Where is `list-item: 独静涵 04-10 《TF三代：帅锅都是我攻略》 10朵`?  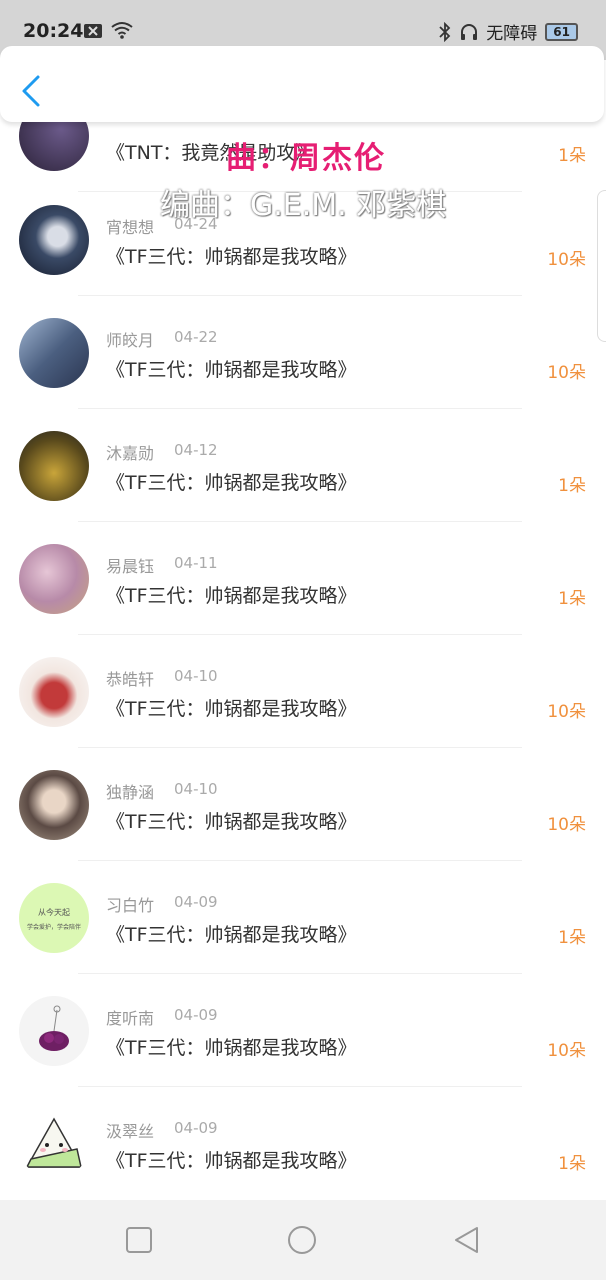 list-item: 独静涵 04-10 《TF三代：帅锅都是我攻略》 10朵 is located at coordinates (303, 804).